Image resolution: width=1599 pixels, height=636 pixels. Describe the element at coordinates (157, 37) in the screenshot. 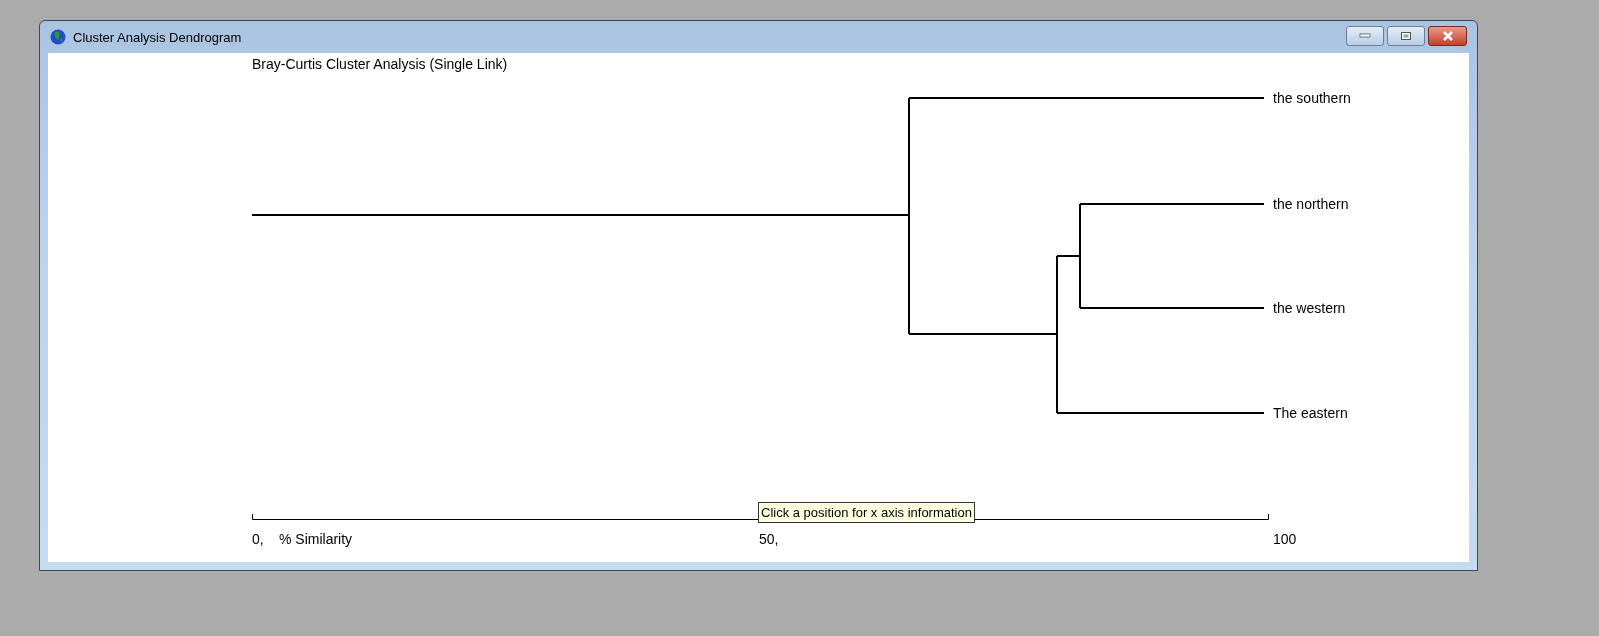

I see `window-title: Cluster Analysis Dendrogram` at that location.